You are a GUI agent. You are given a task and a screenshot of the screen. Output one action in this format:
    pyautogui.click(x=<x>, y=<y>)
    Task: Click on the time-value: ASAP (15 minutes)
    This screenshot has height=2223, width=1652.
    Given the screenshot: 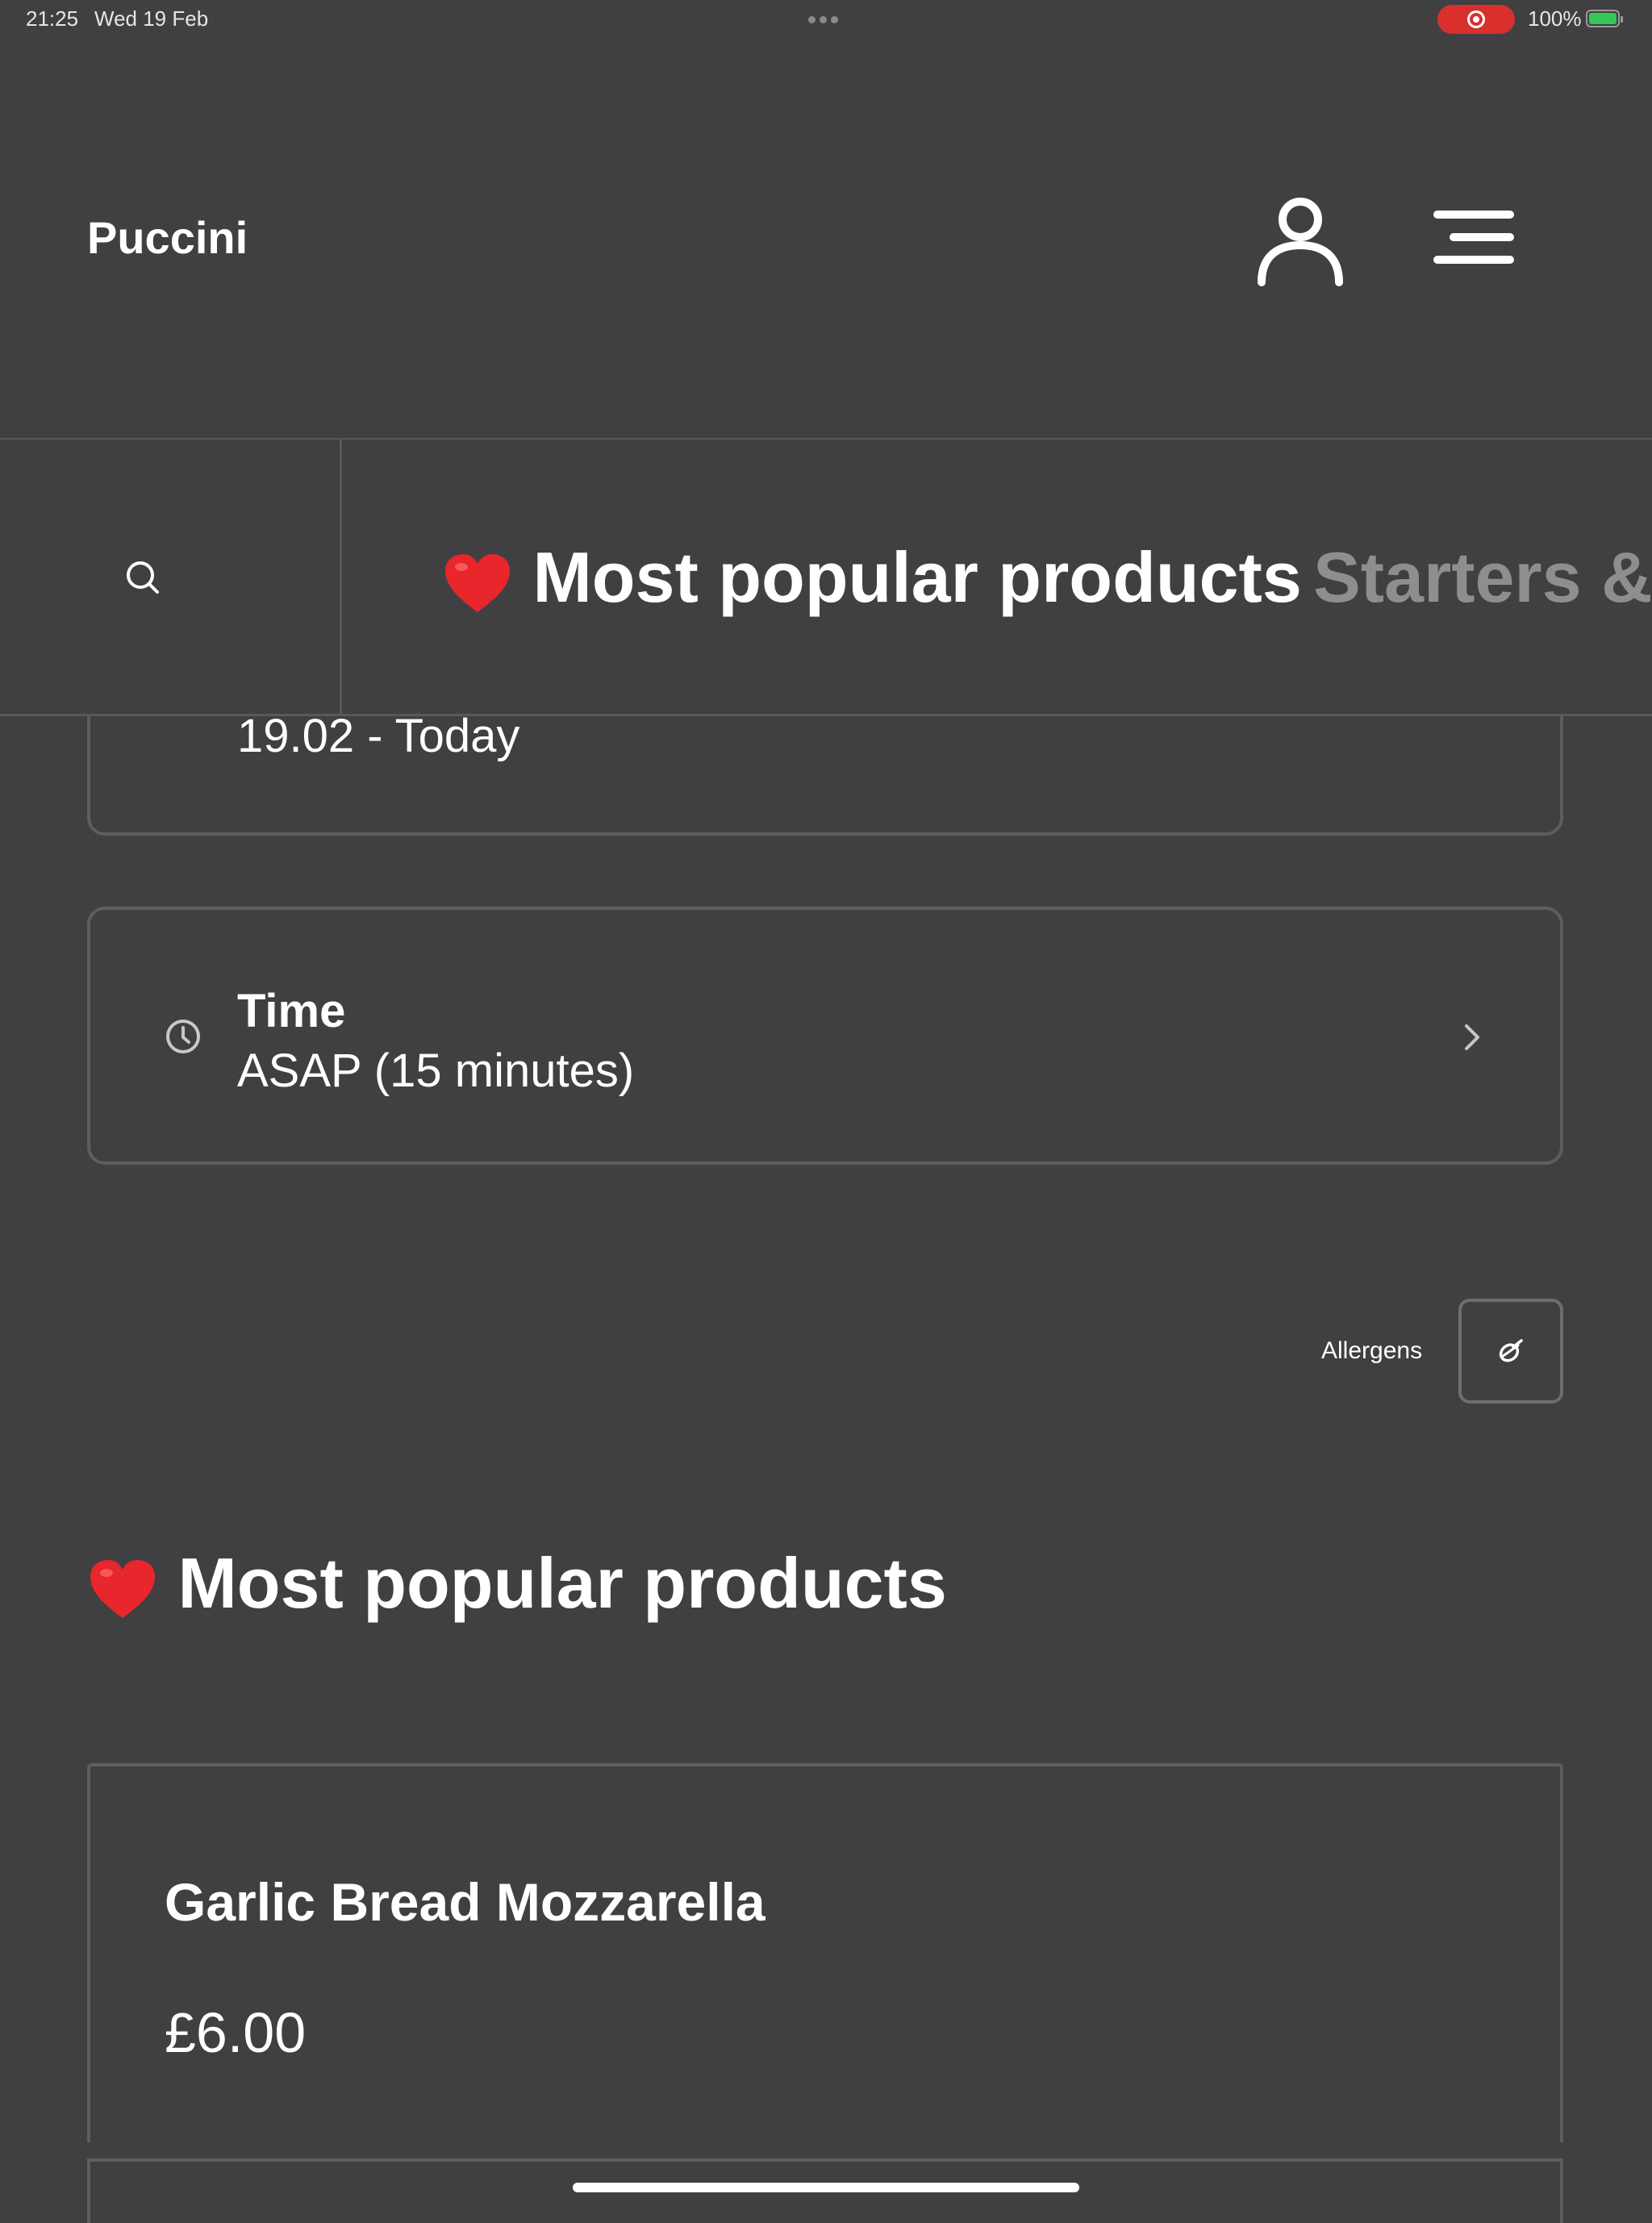 What is the action you would take?
    pyautogui.click(x=436, y=1071)
    